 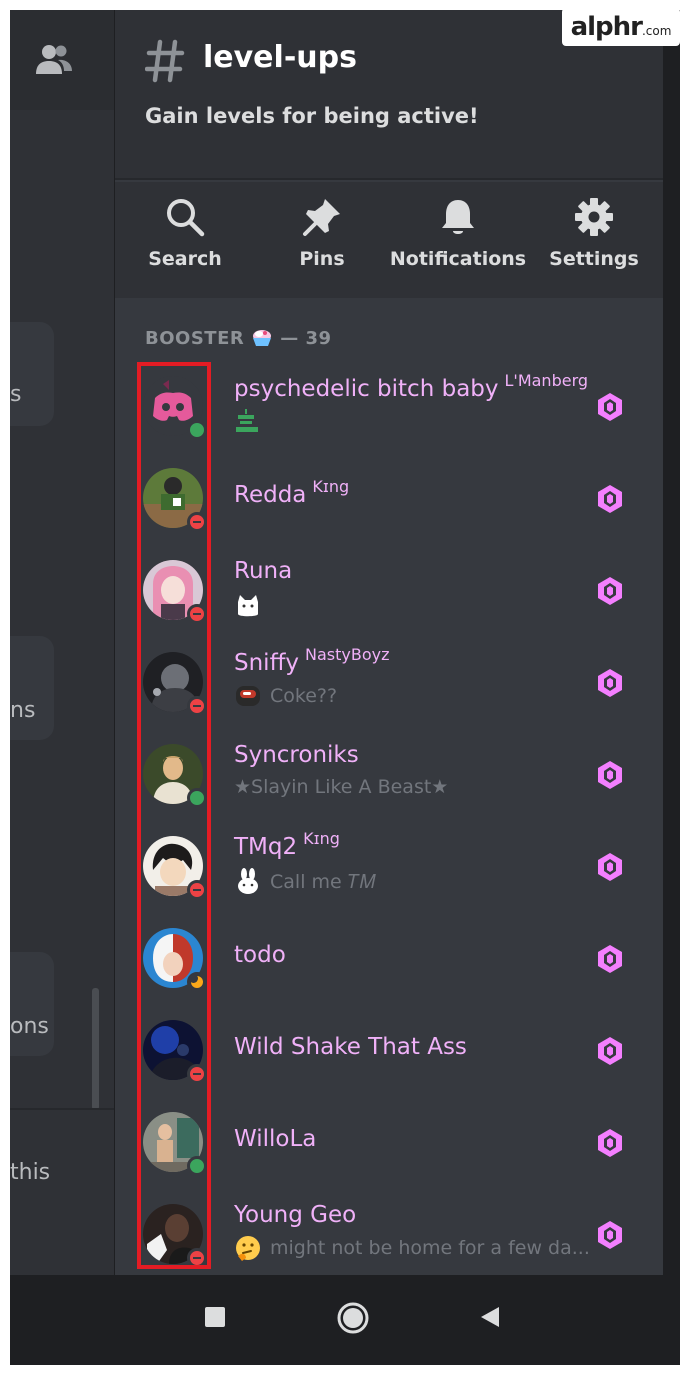 I want to click on notifications-label: Notifications, so click(x=458, y=259).